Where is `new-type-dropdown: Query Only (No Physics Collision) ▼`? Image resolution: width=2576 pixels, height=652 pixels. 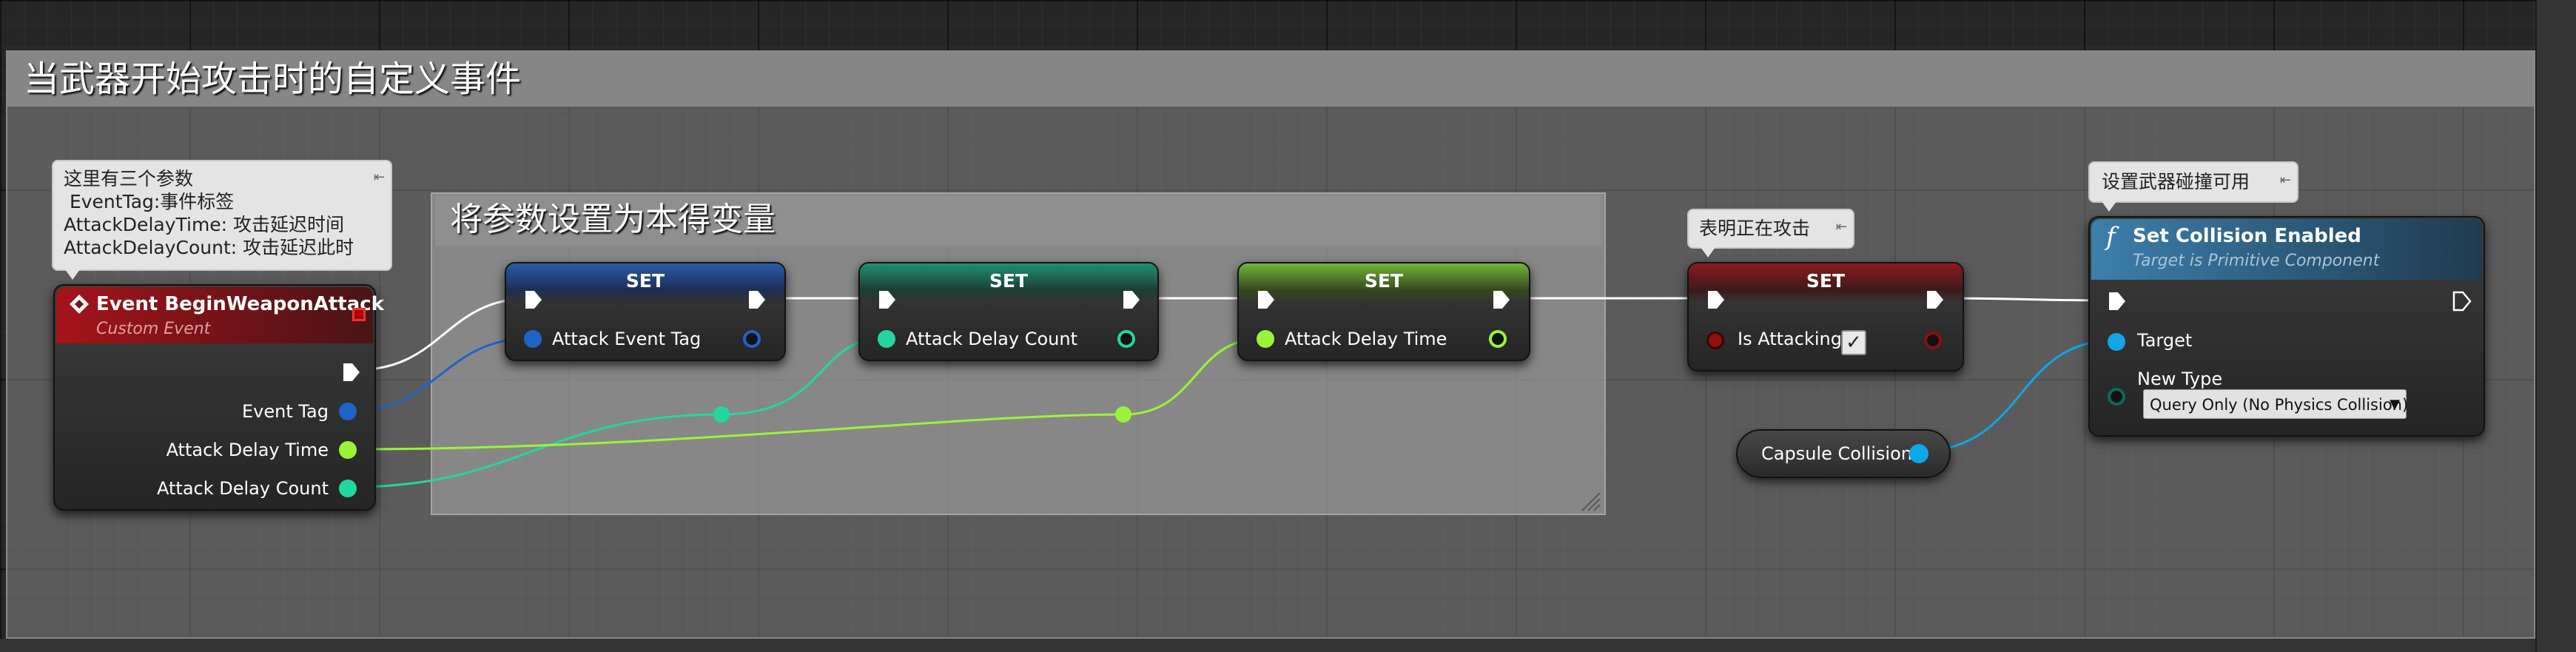
new-type-dropdown: Query Only (No Physics Collision) ▼ is located at coordinates (2276, 404).